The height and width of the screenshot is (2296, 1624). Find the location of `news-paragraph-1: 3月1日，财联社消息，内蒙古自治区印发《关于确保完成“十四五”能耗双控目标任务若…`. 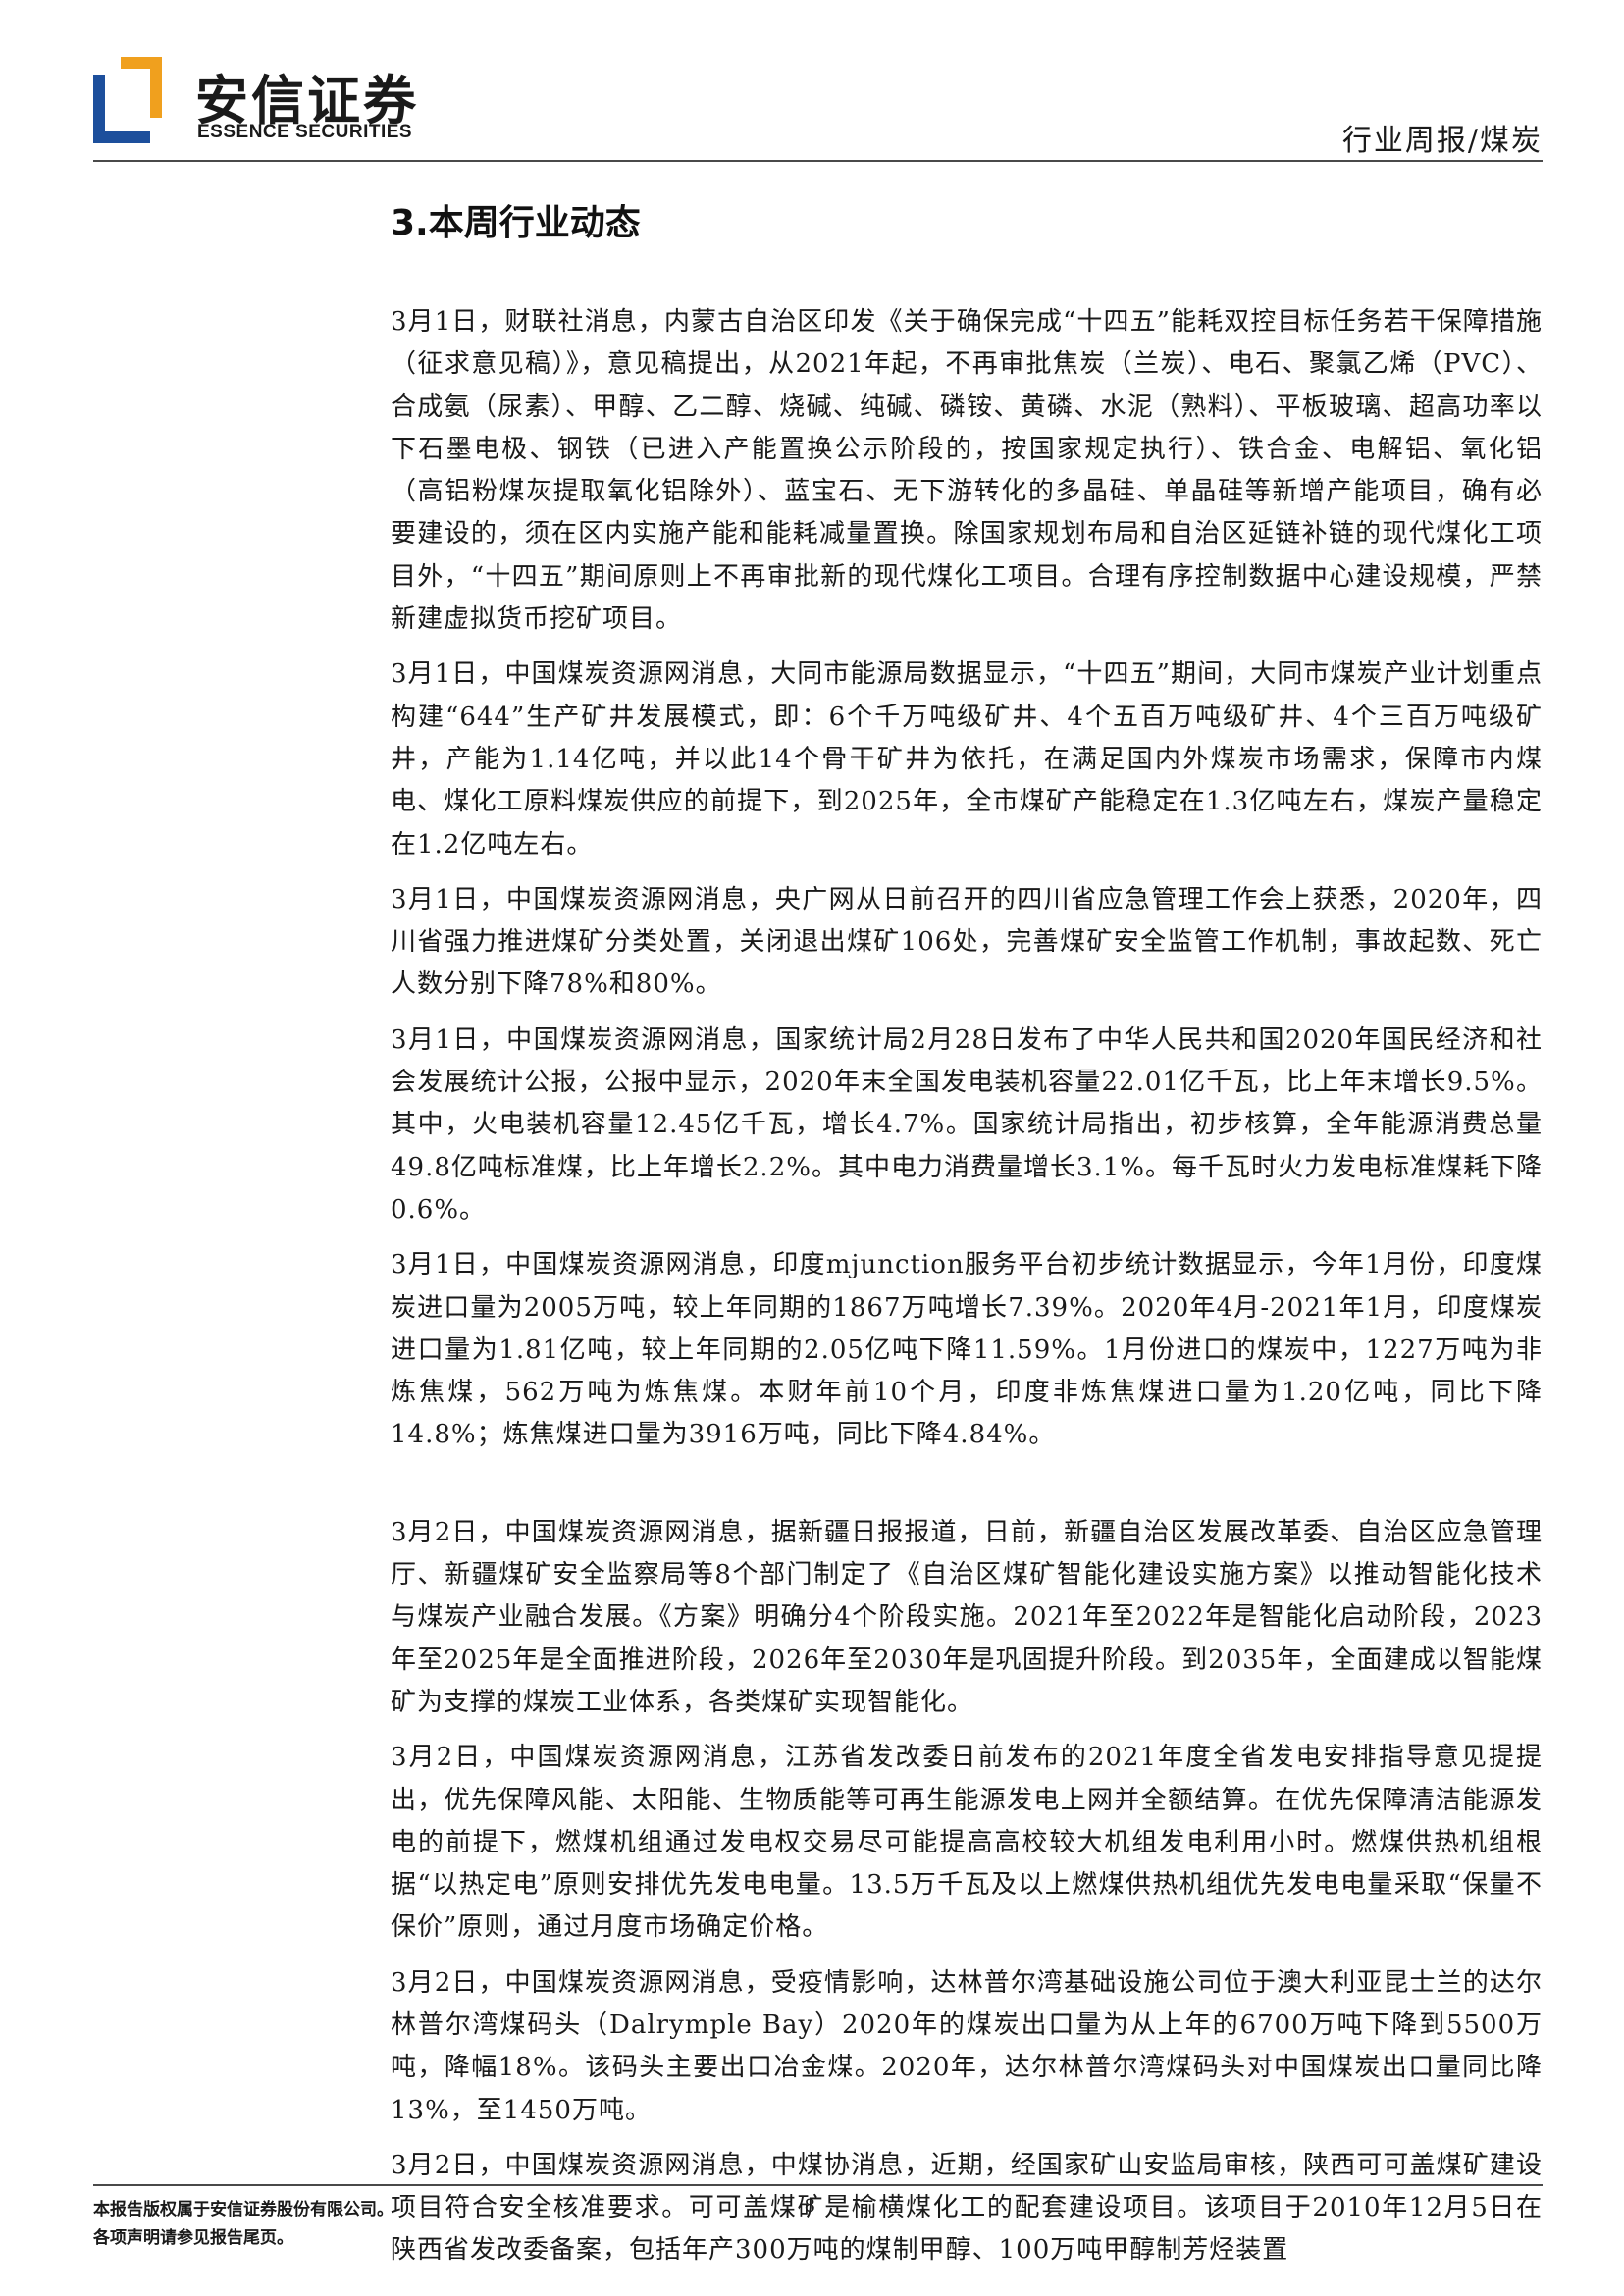

news-paragraph-1: 3月1日，财联社消息，内蒙古自治区印发《关于确保完成“十四五”能耗双控目标任务若… is located at coordinates (967, 471).